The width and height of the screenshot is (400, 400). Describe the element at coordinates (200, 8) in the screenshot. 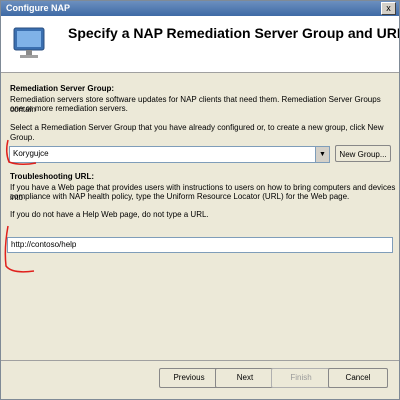

I see `title-bar: Configure NAP x` at that location.